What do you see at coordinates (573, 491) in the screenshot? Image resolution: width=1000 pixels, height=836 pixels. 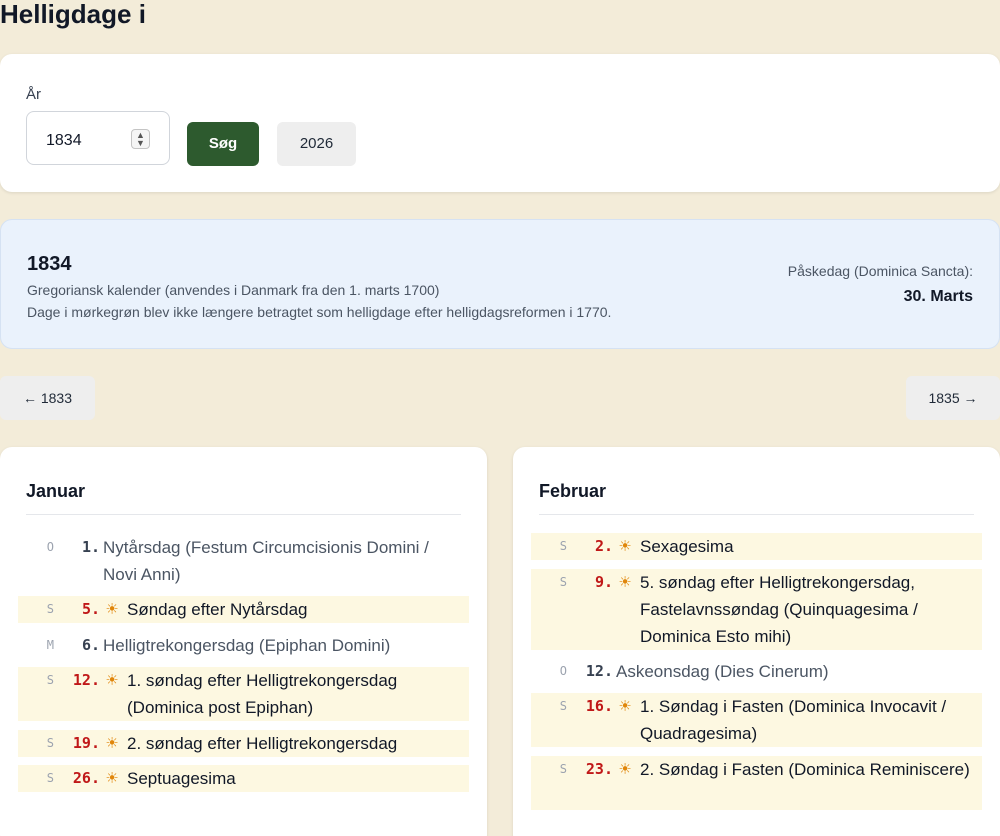 I see `month-title: Februar` at bounding box center [573, 491].